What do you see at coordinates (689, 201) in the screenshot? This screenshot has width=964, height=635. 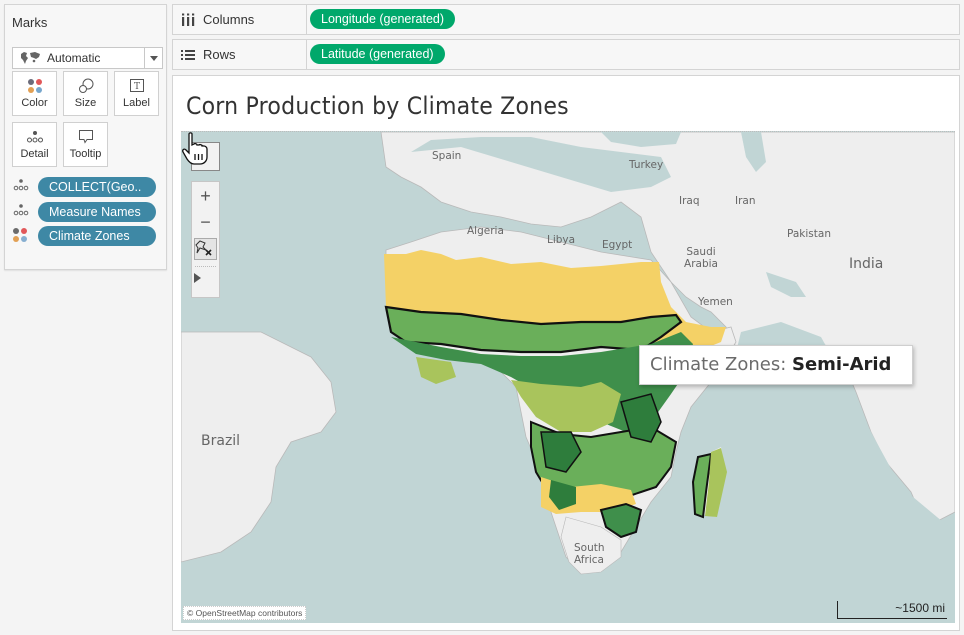 I see `map-label-iraq: Iraq` at bounding box center [689, 201].